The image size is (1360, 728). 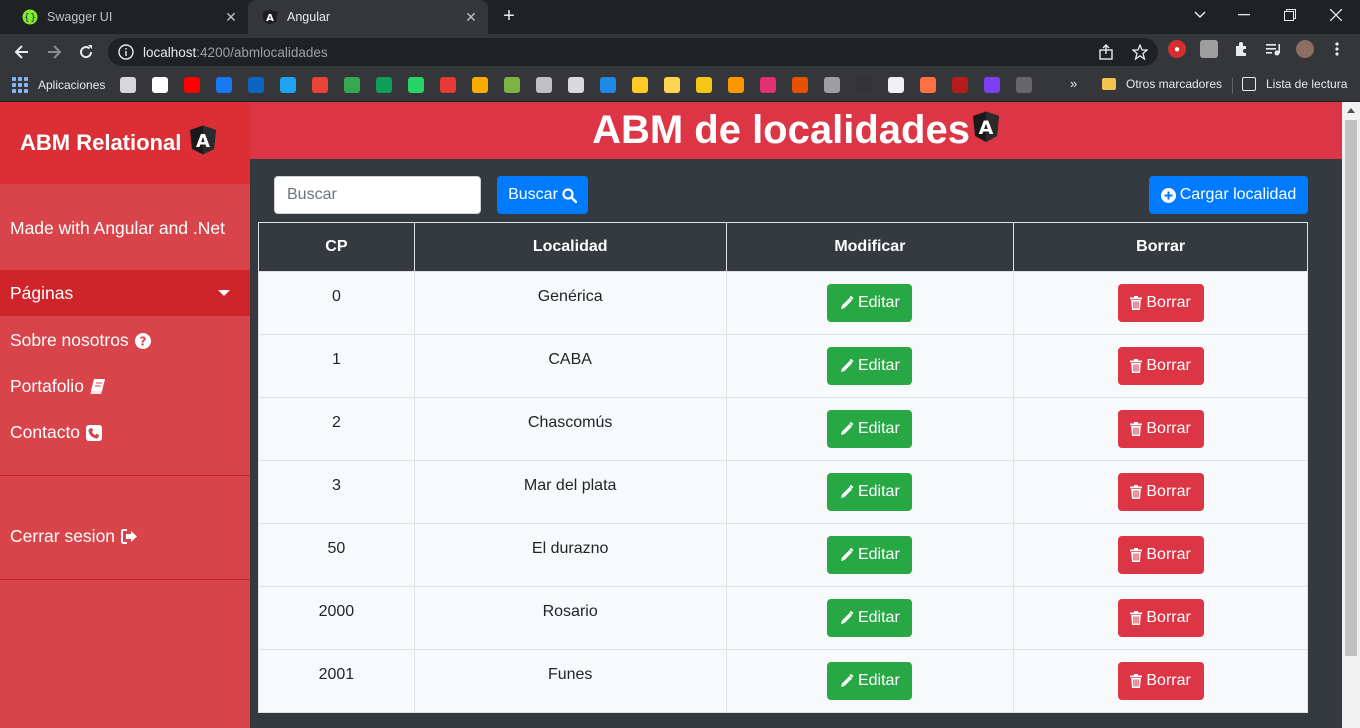 What do you see at coordinates (1244, 15) in the screenshot?
I see `minimize-window-button` at bounding box center [1244, 15].